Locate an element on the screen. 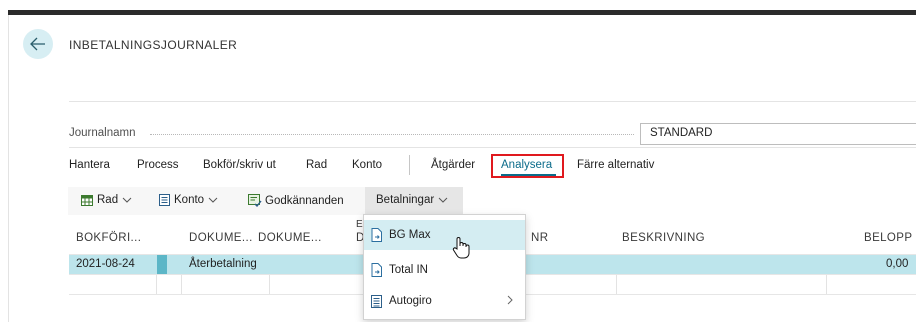 The image size is (916, 322). cell-doc-type: Återbetalning is located at coordinates (223, 264).